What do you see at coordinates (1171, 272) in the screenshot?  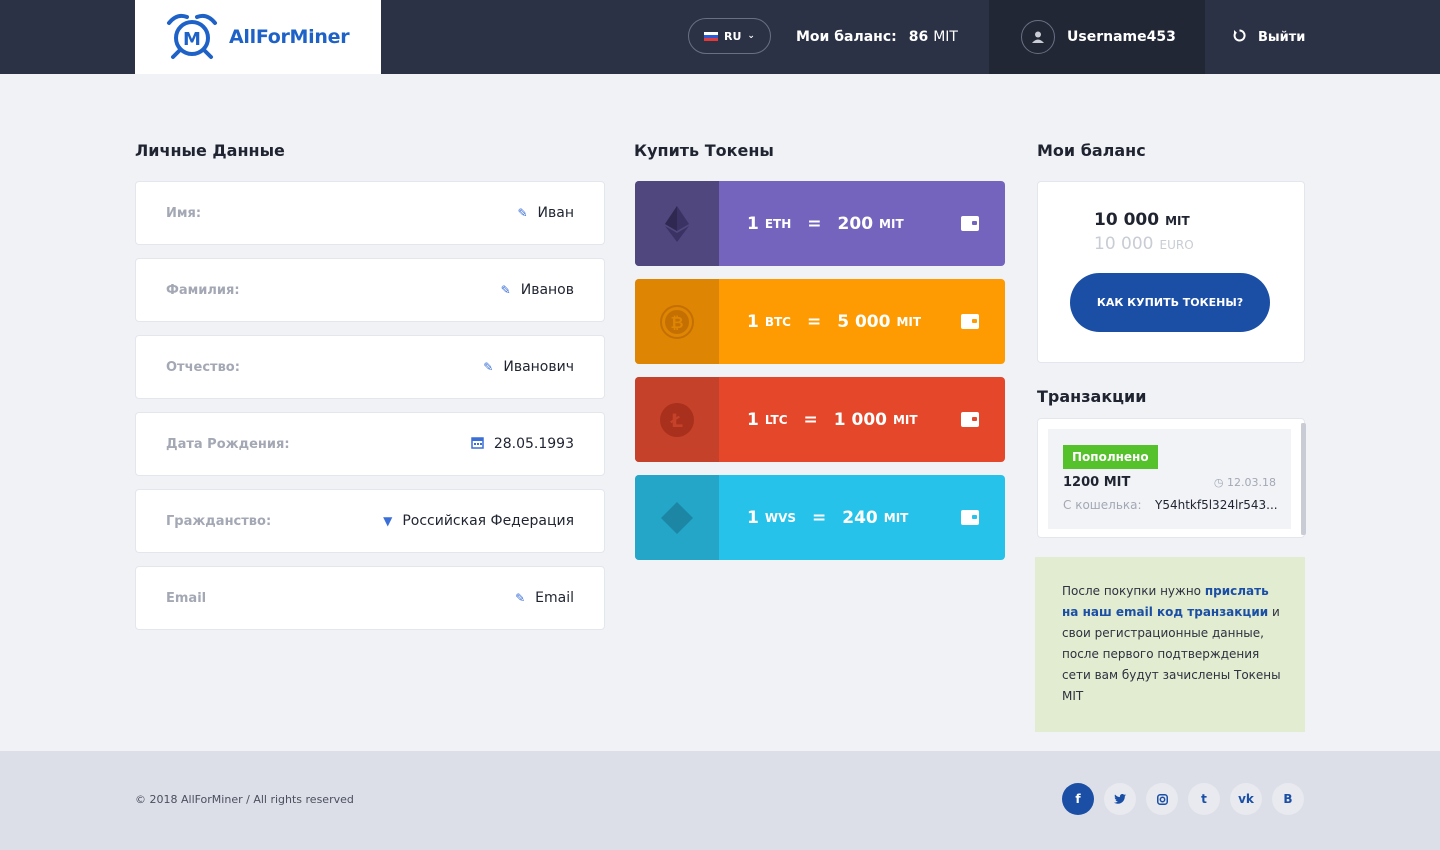 I see `balance-card: 10 000 MIT 10 000 EURO КАК КУПИТЬ ТОКЕНЫ?` at bounding box center [1171, 272].